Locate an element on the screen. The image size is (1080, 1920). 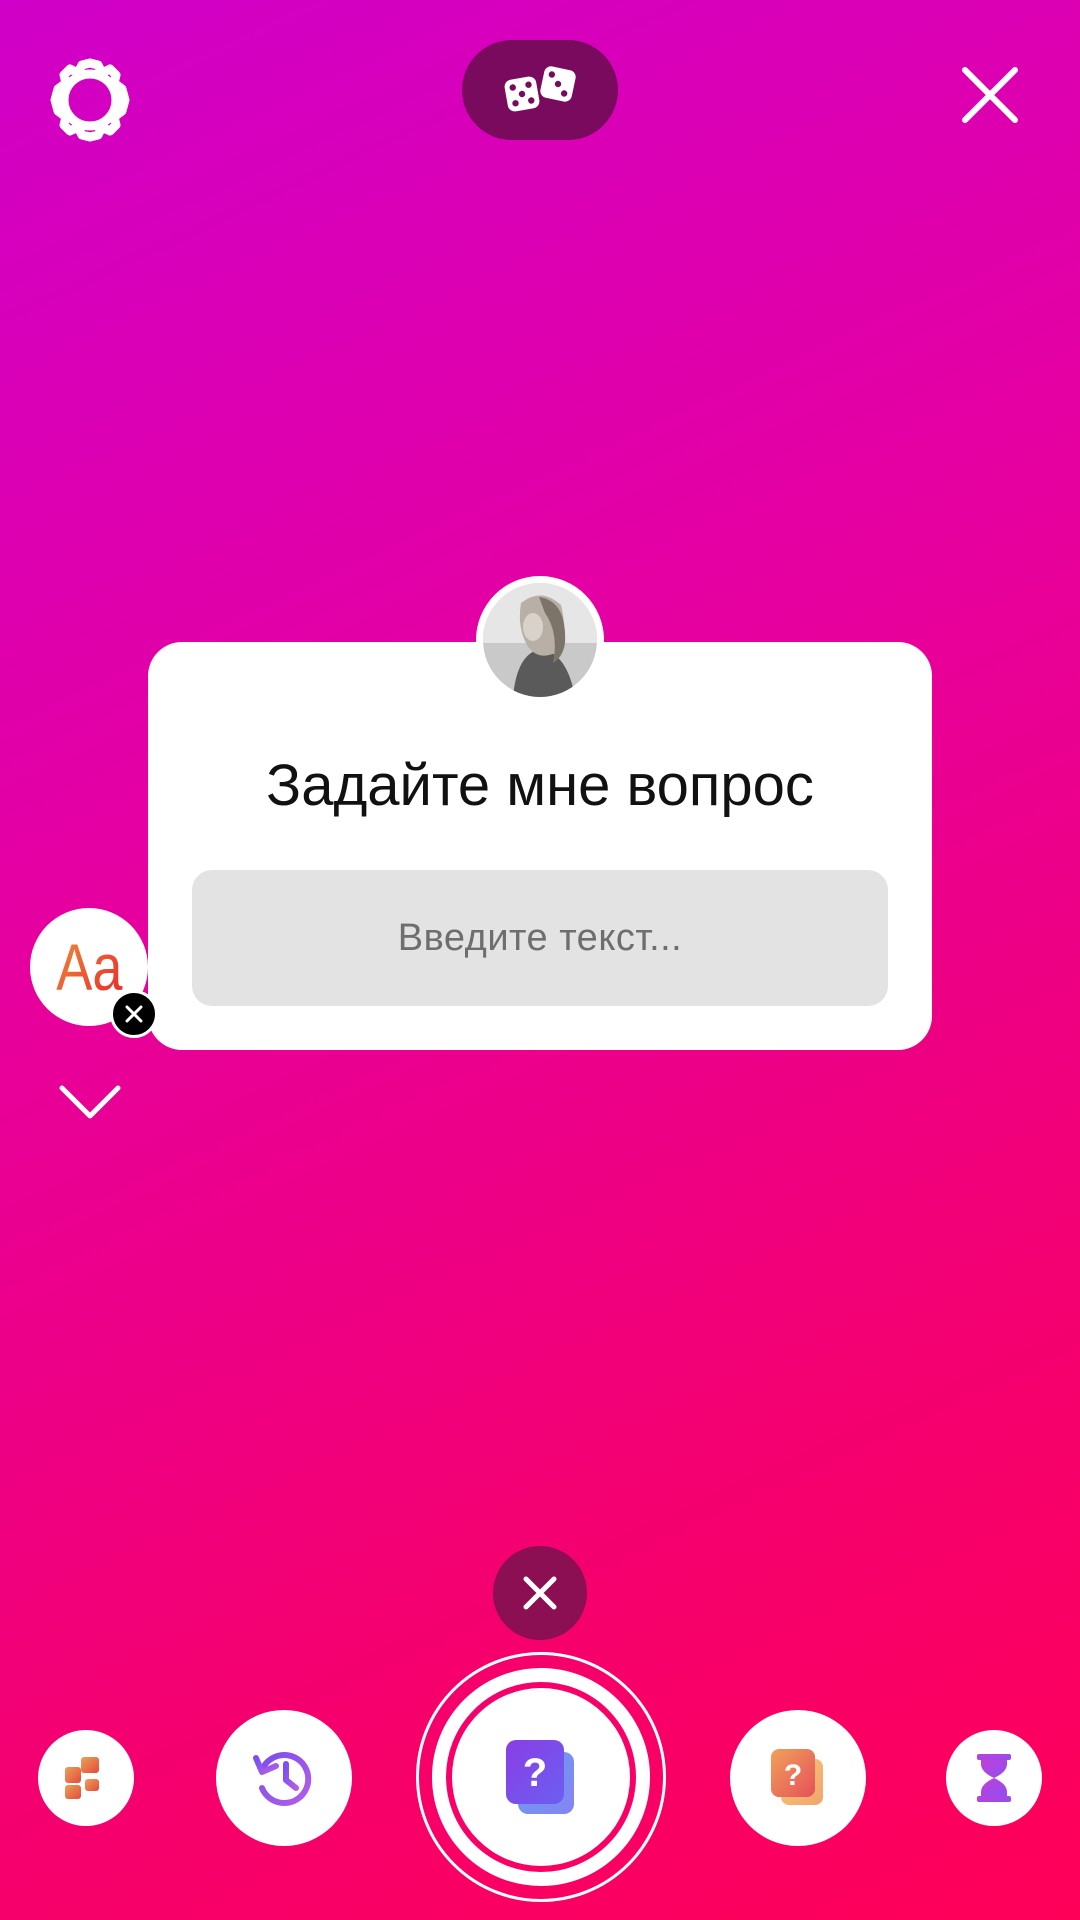
dice-icon is located at coordinates (540, 89).